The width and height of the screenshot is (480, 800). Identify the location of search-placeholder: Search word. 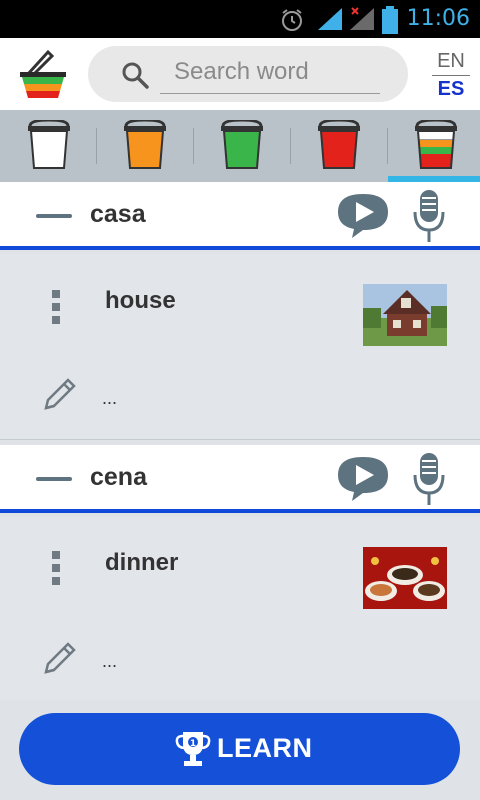
(241, 71).